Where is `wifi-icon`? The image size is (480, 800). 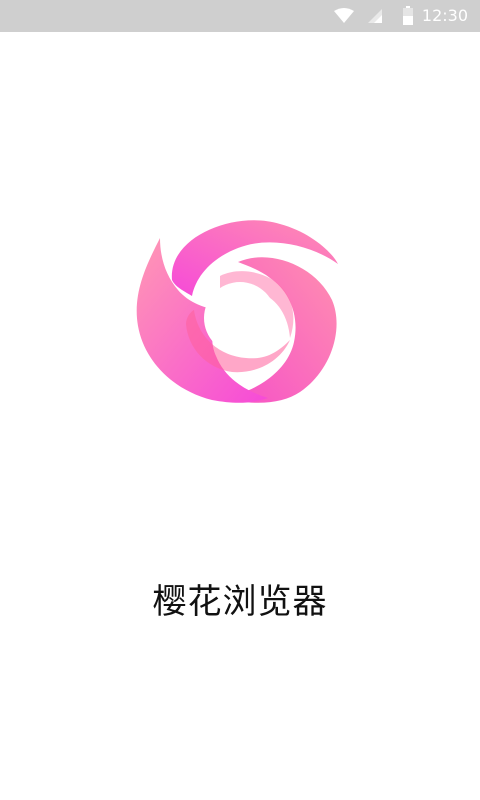 wifi-icon is located at coordinates (344, 16).